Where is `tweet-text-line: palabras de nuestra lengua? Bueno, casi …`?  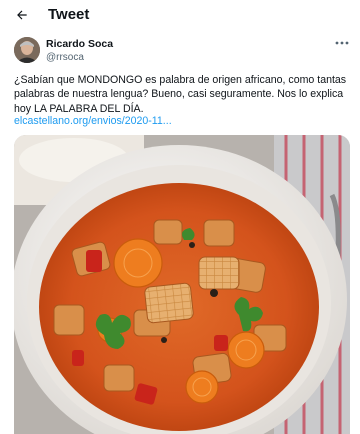
tweet-text-line: palabras de nuestra lengua? Bueno, casi … is located at coordinates (179, 94).